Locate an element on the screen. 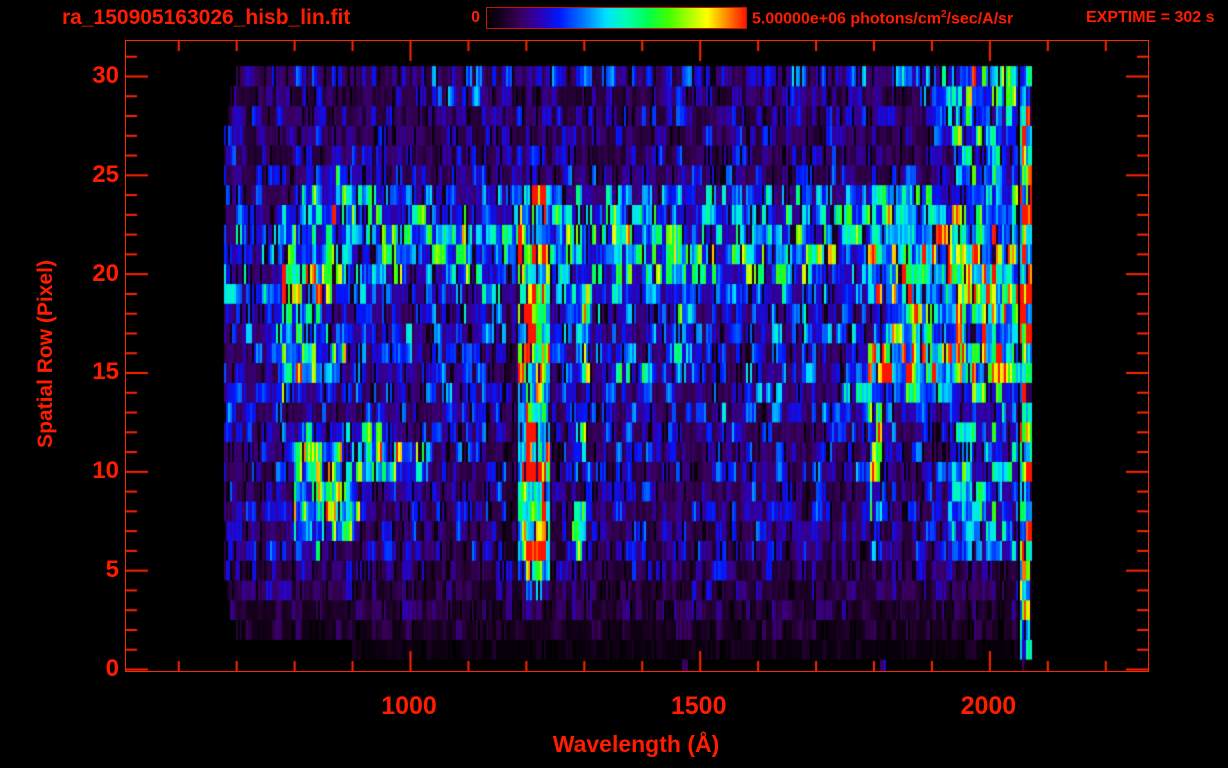  x-tick-label: 1500 is located at coordinates (698, 706).